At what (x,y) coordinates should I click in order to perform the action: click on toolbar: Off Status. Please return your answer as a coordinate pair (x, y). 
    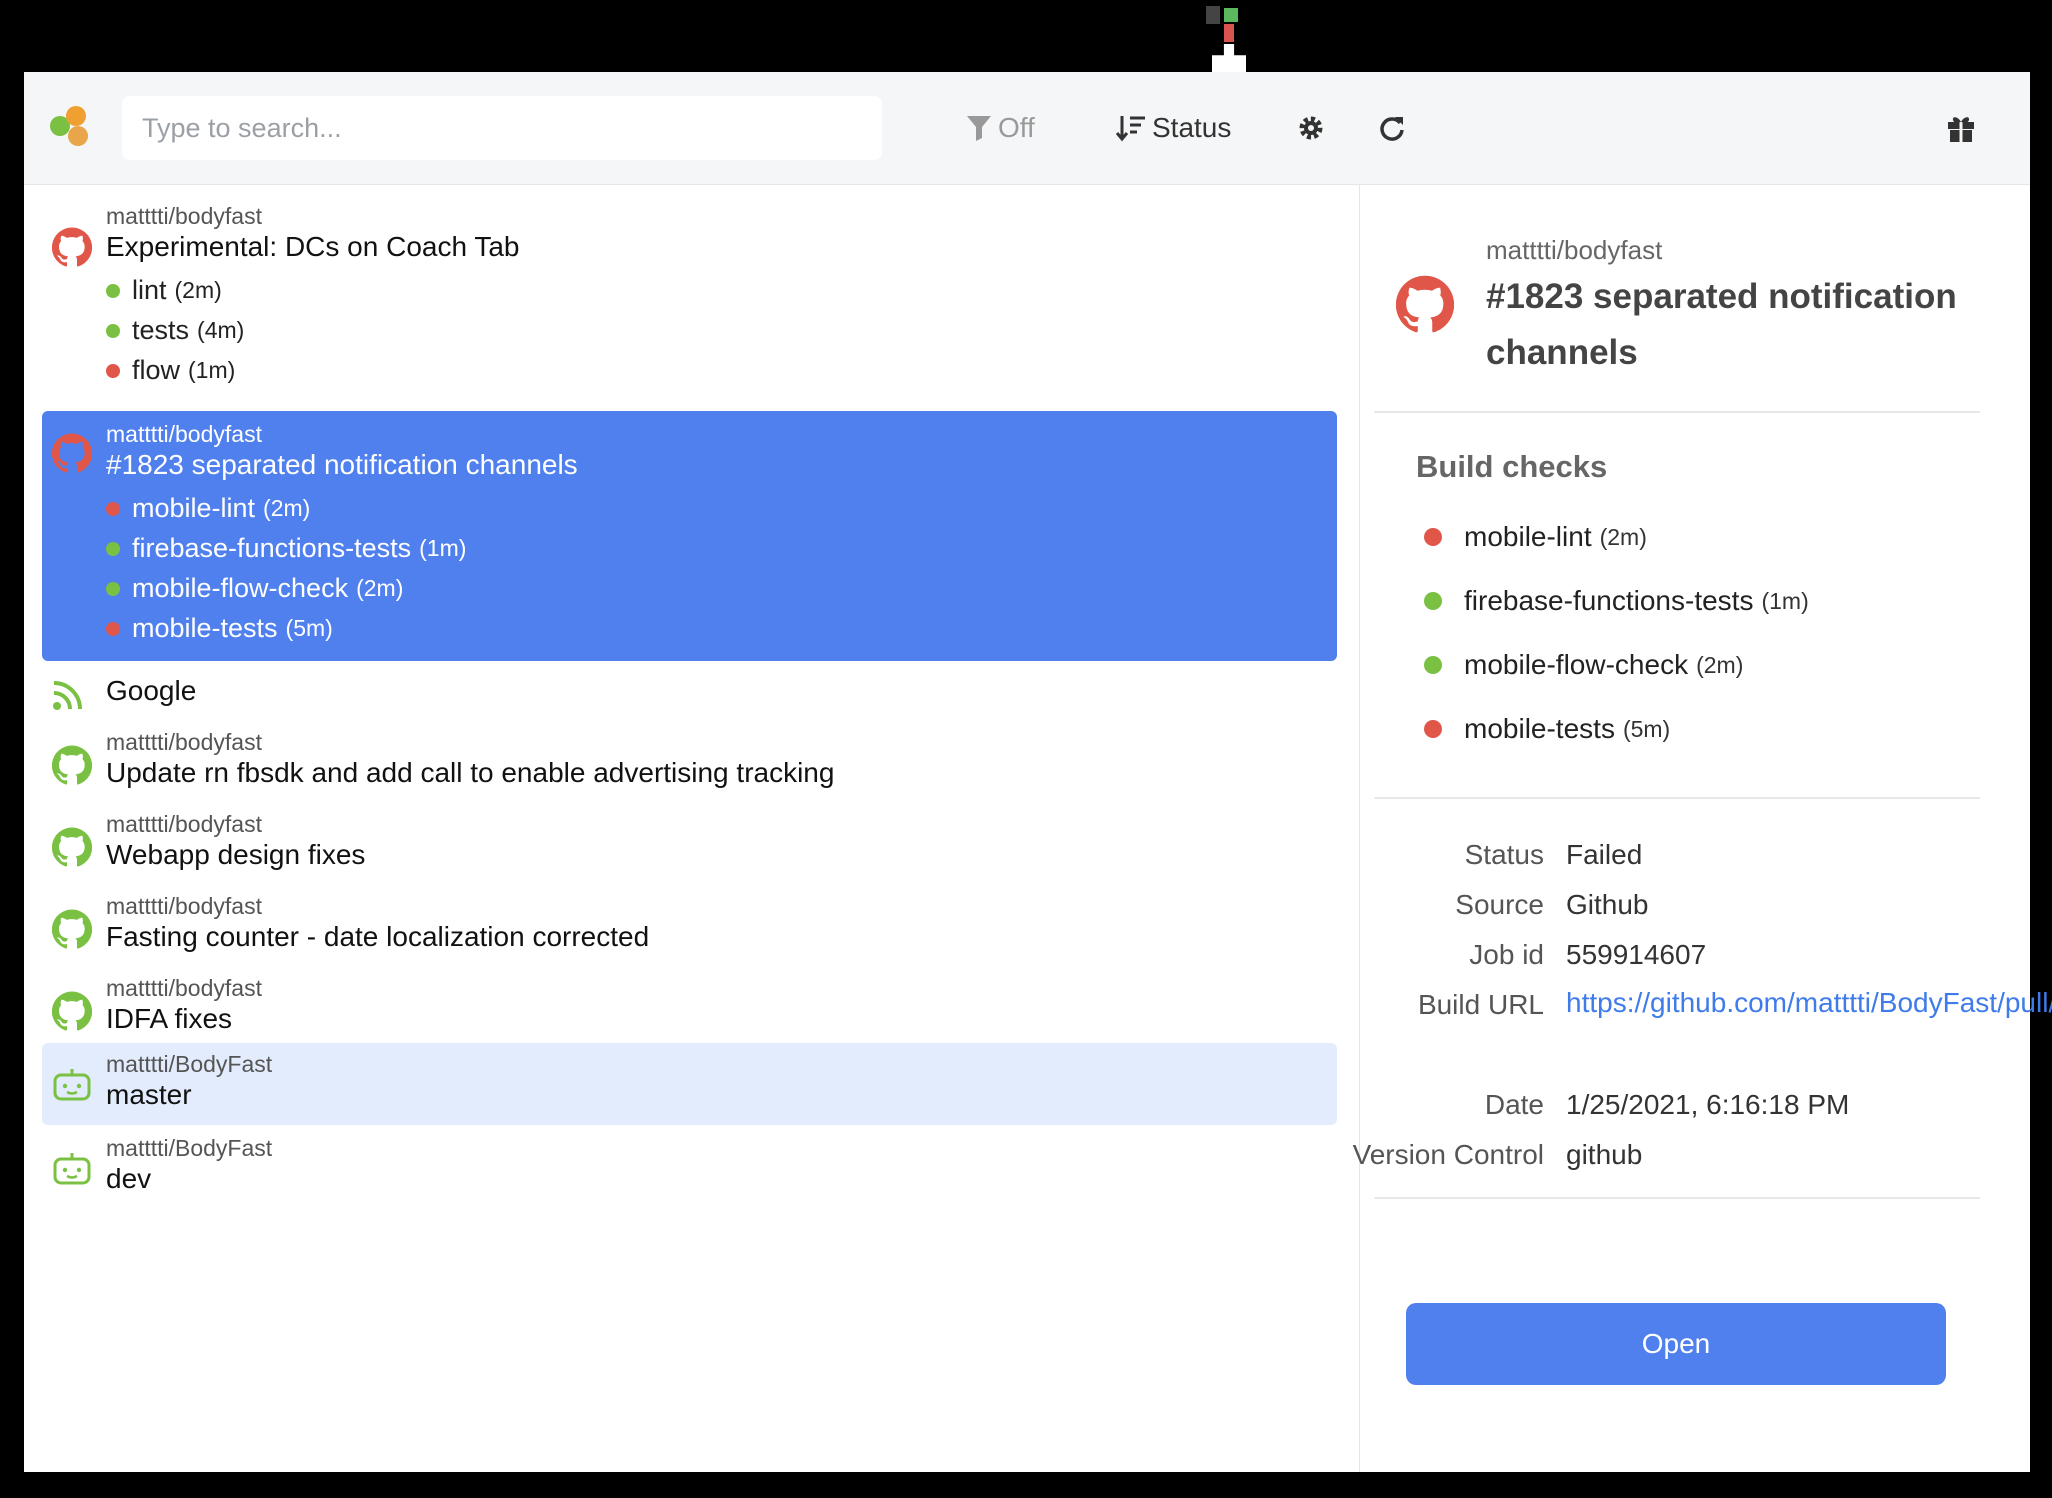
    Looking at the image, I should click on (1027, 128).